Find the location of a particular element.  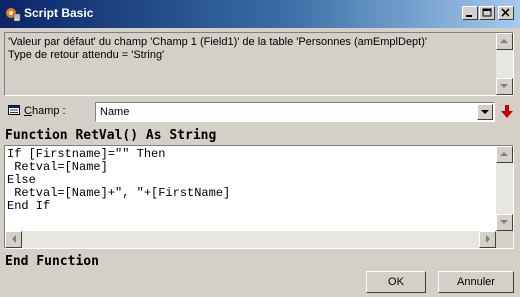

scroll-up-button is located at coordinates (504, 41).